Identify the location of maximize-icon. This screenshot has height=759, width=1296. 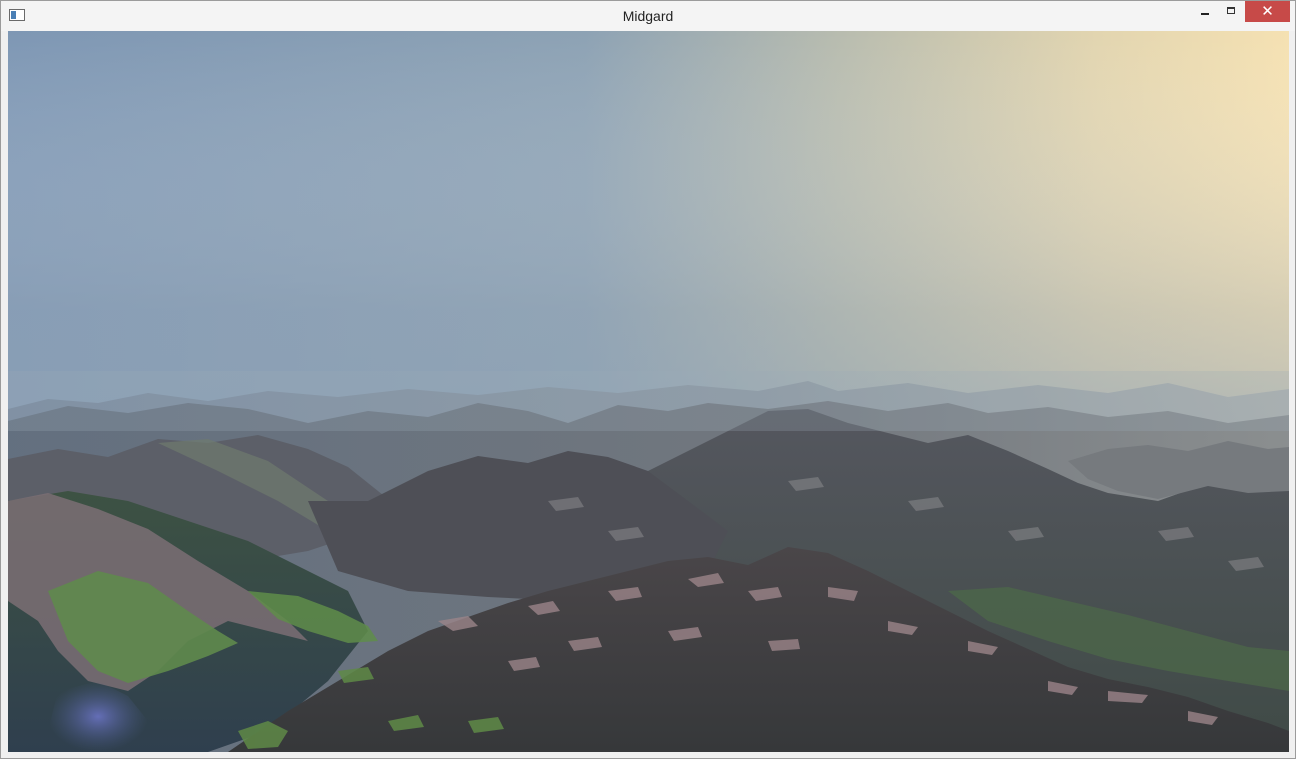
(1231, 10).